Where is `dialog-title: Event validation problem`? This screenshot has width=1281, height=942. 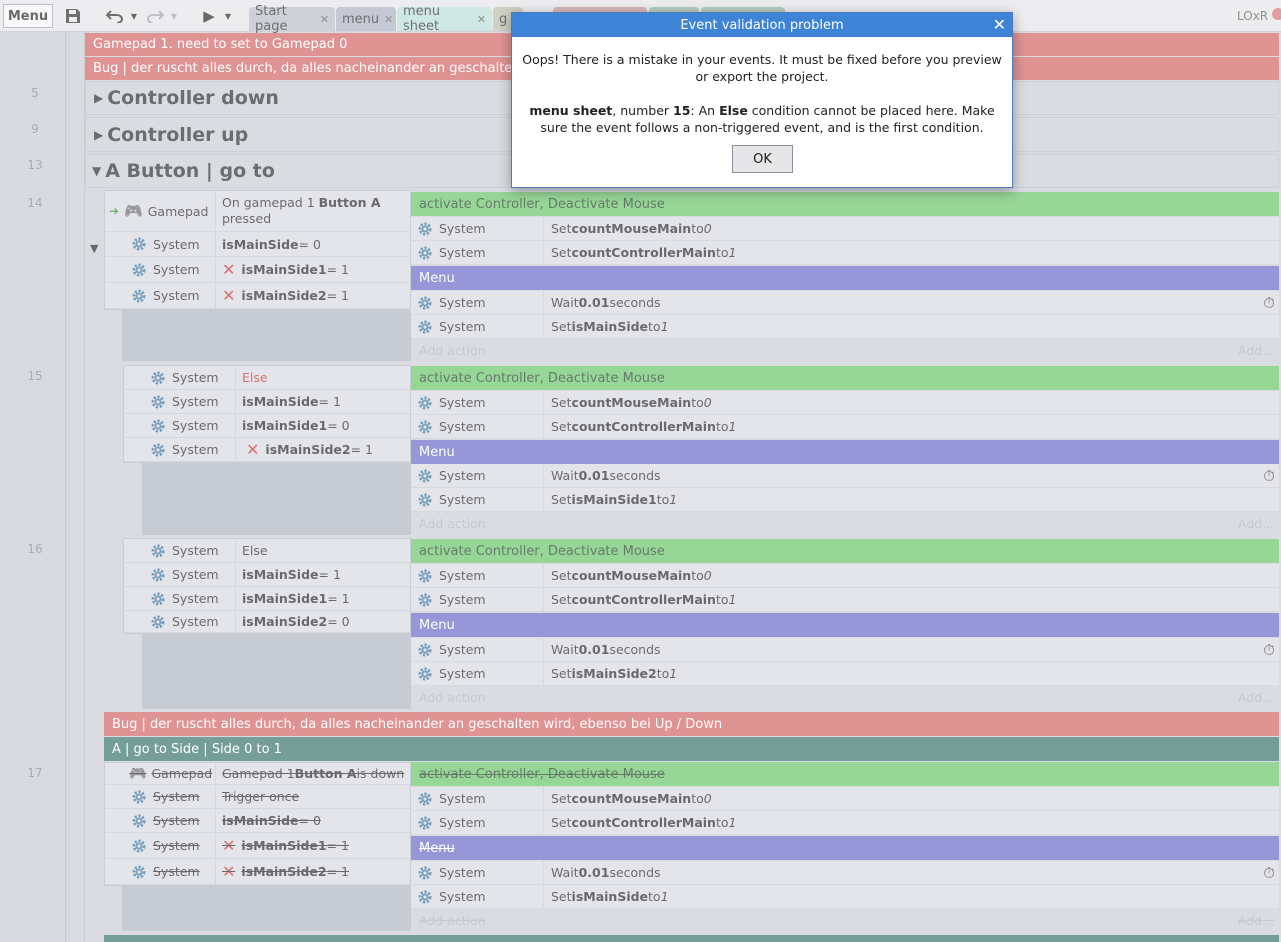
dialog-title: Event validation problem is located at coordinates (762, 25).